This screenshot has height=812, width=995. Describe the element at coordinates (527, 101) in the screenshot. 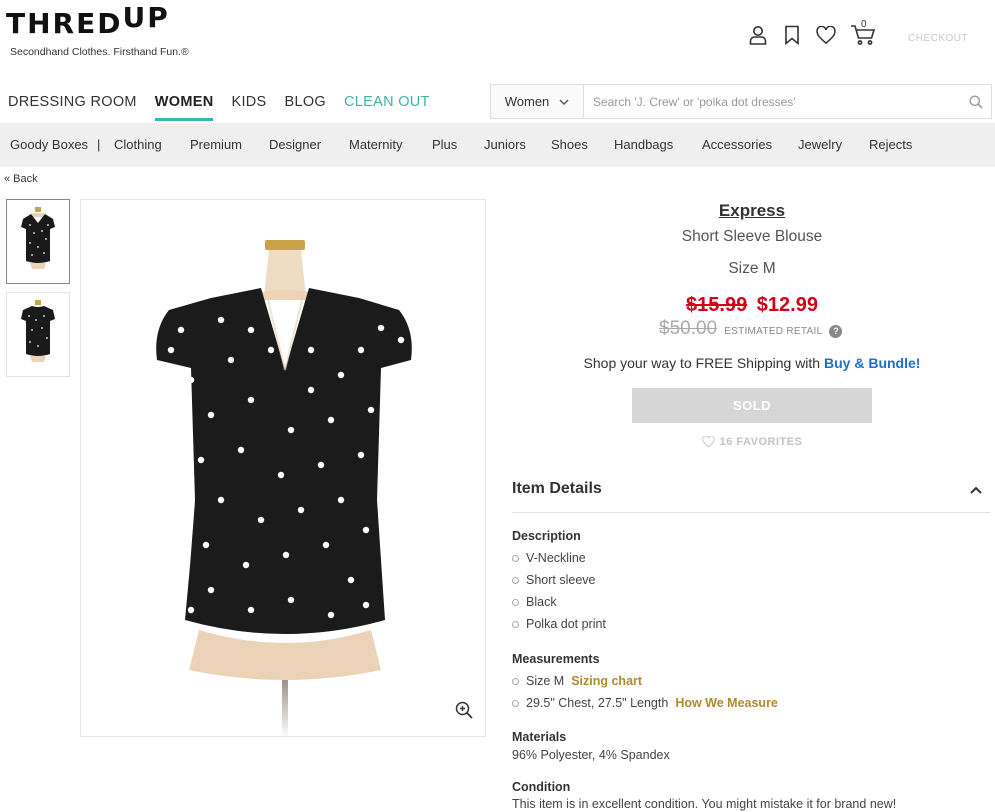

I see `search-category-value: Women` at that location.